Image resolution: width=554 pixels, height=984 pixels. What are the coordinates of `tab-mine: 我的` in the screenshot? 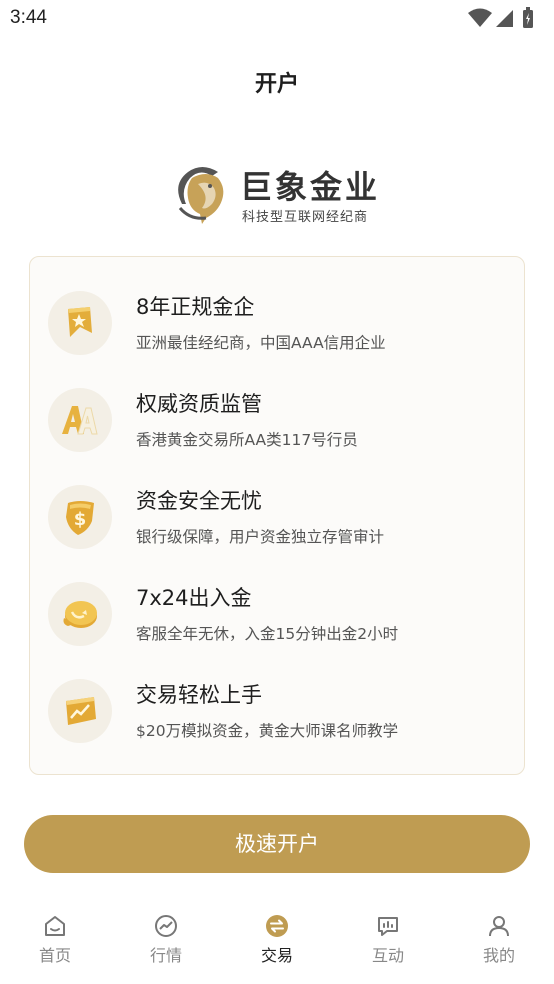 It's located at (499, 942).